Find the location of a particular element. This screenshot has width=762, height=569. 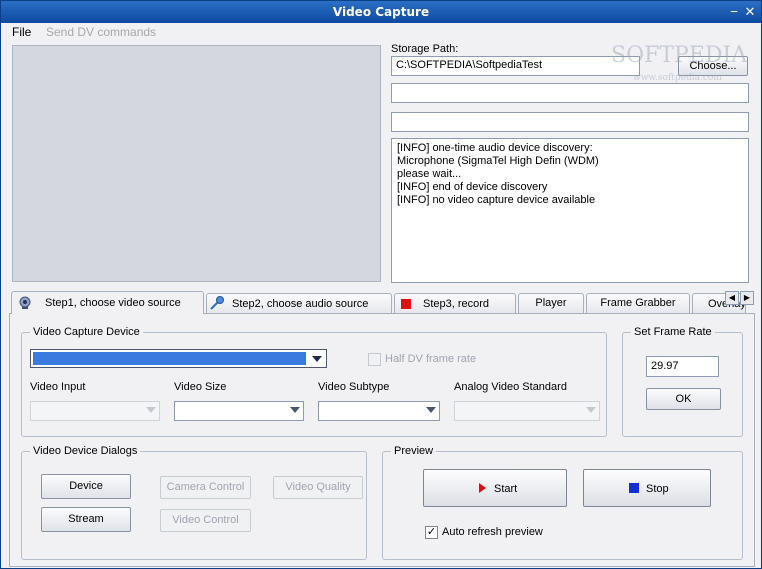

play-icon is located at coordinates (482, 488).